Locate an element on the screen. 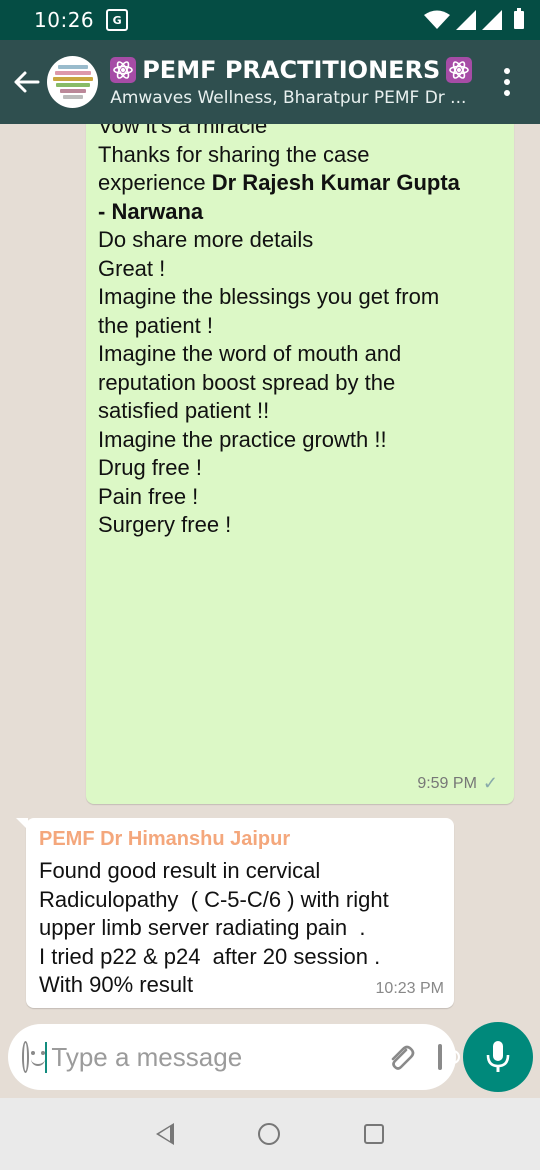 This screenshot has height=1170, width=540. signal-icon is located at coordinates (466, 20).